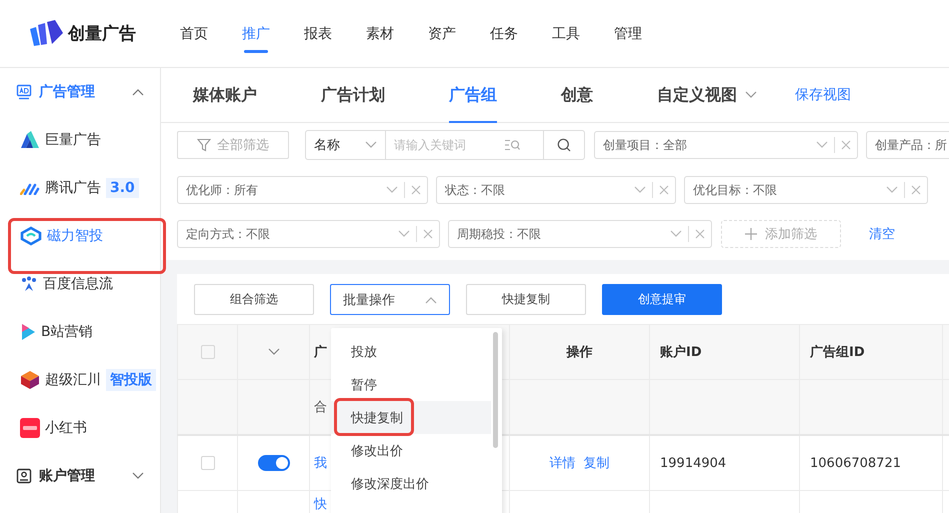 The image size is (949, 513). I want to click on menu-item: 快捷复制, so click(411, 417).